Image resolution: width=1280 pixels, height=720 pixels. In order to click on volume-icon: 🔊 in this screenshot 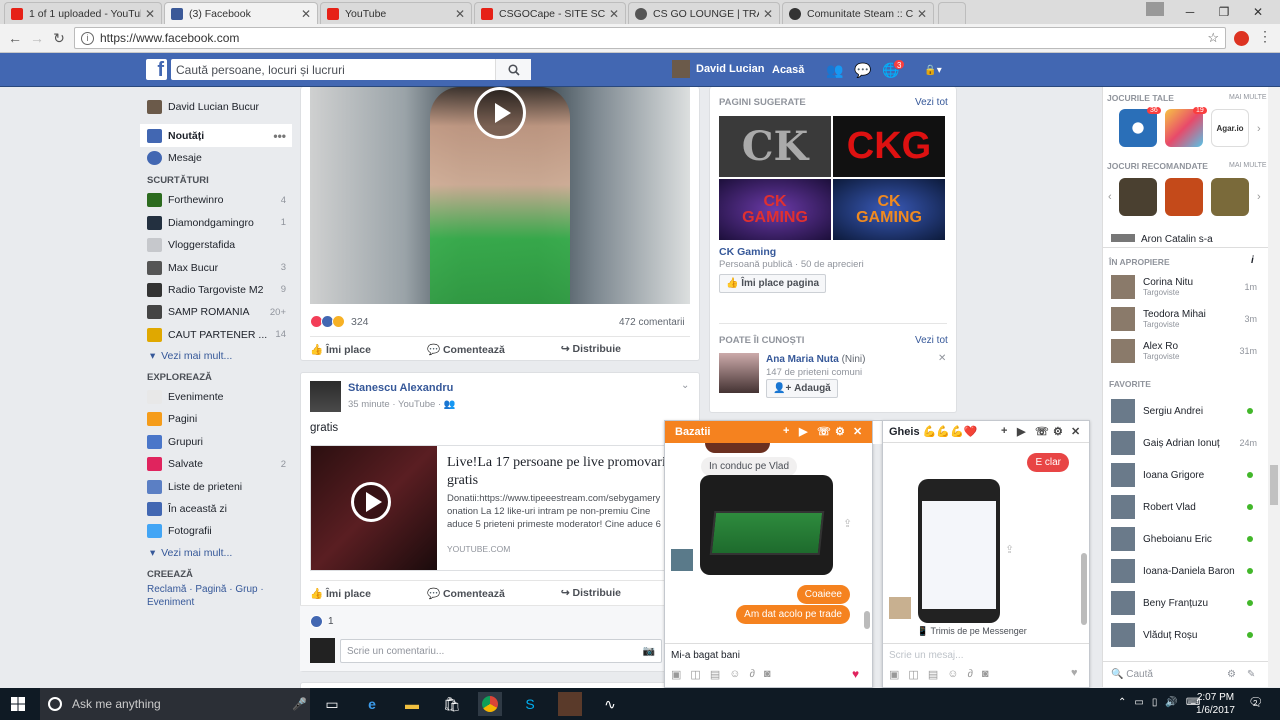, I will do `click(1171, 702)`.